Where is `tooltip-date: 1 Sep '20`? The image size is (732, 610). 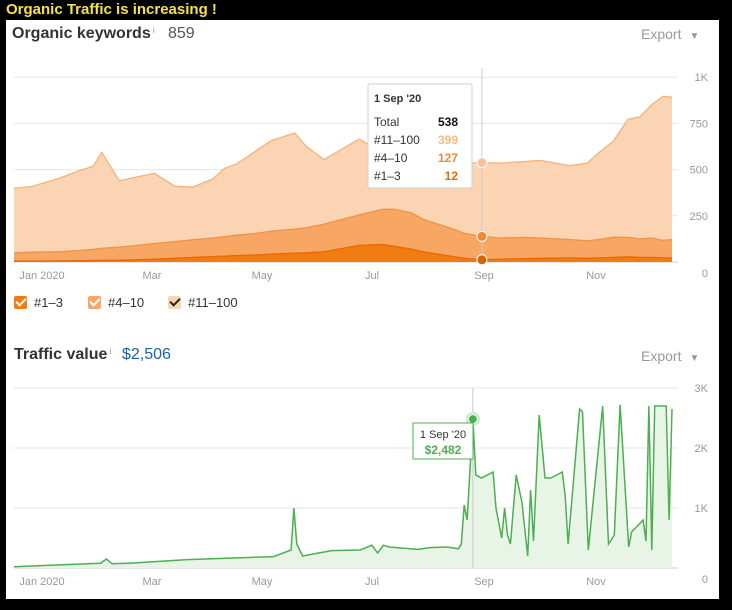
tooltip-date: 1 Sep '20 is located at coordinates (443, 435).